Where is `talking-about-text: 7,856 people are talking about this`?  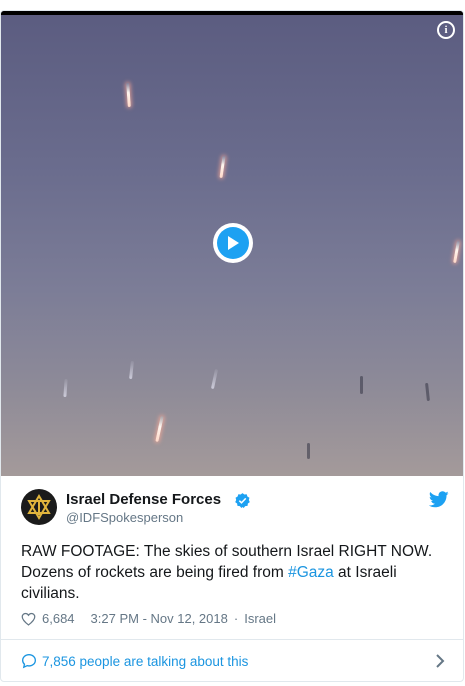
talking-about-text: 7,856 people are talking about this is located at coordinates (145, 661).